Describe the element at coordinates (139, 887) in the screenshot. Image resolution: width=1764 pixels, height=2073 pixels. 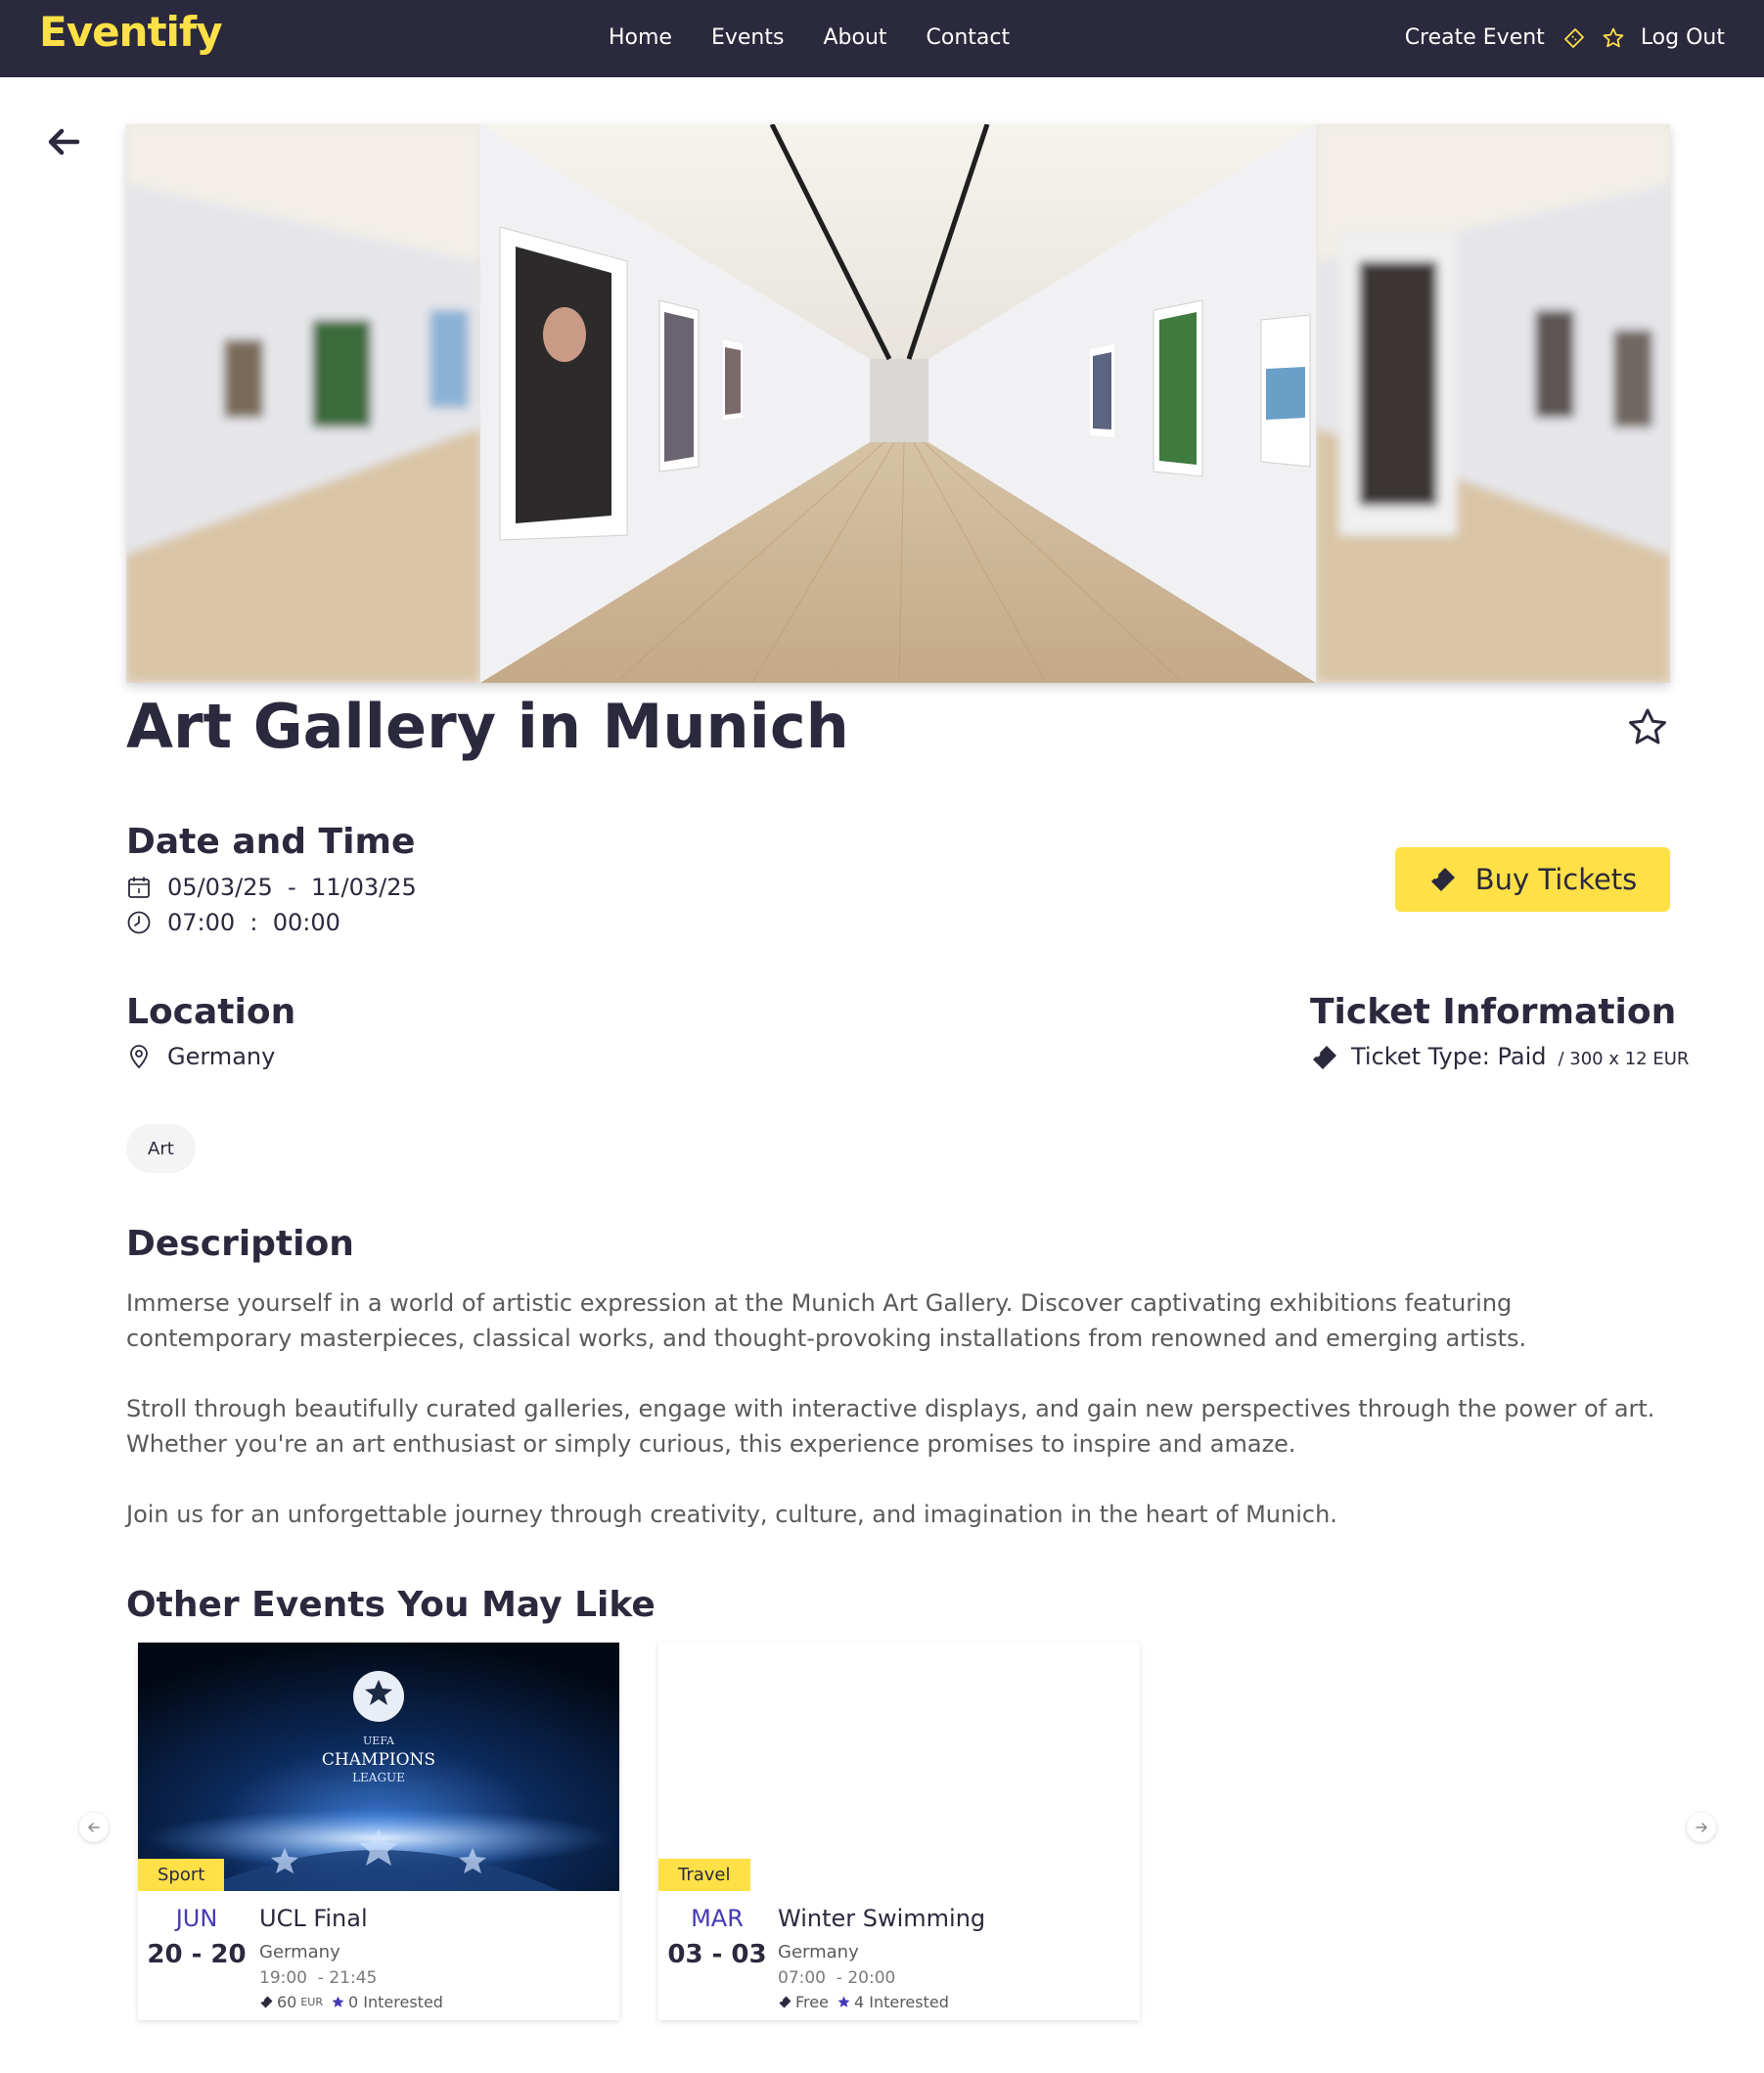
I see `calendar-icon` at that location.